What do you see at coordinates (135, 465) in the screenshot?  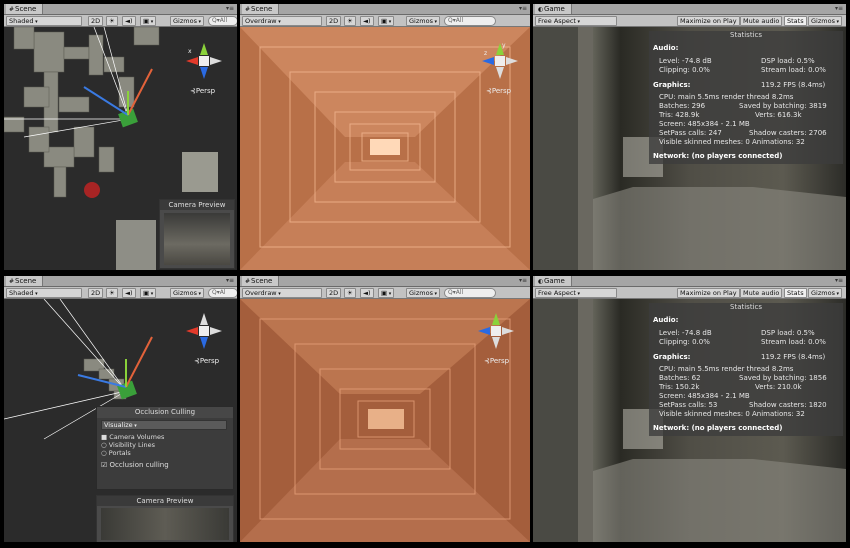 I see `occlusion-culling-toggle: ☑ Occlusion culling` at bounding box center [135, 465].